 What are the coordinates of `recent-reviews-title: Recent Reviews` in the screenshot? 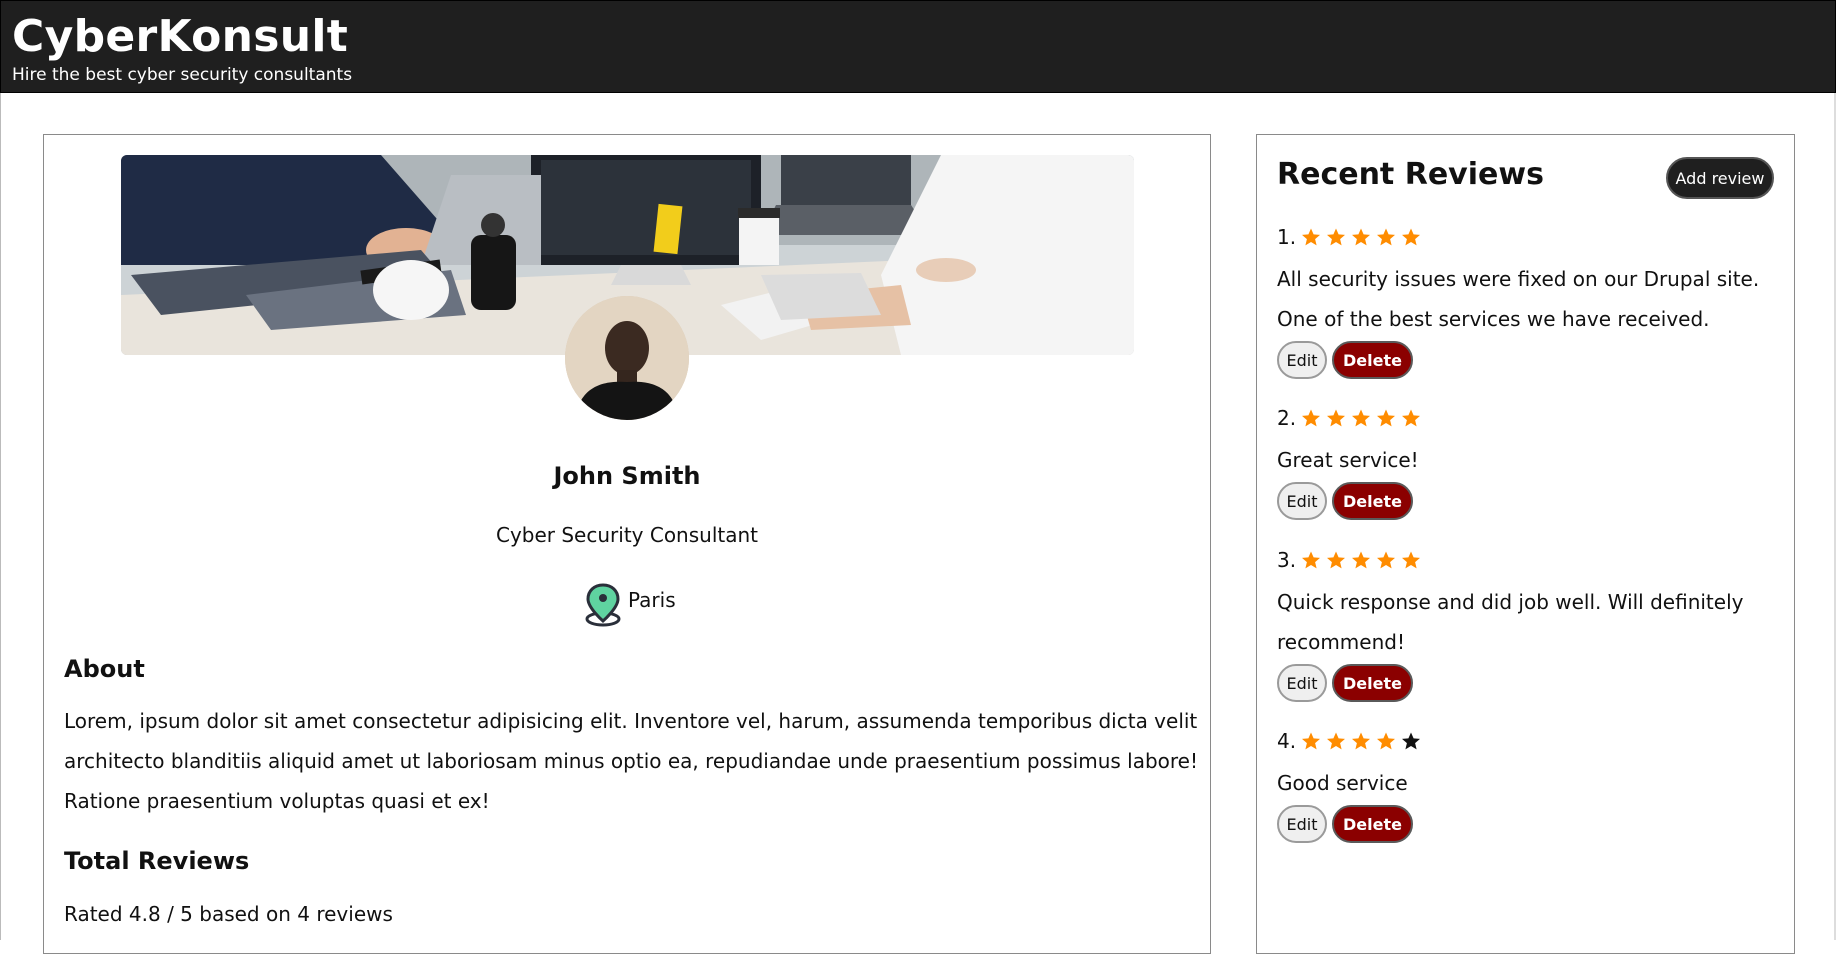 It's located at (1410, 174).